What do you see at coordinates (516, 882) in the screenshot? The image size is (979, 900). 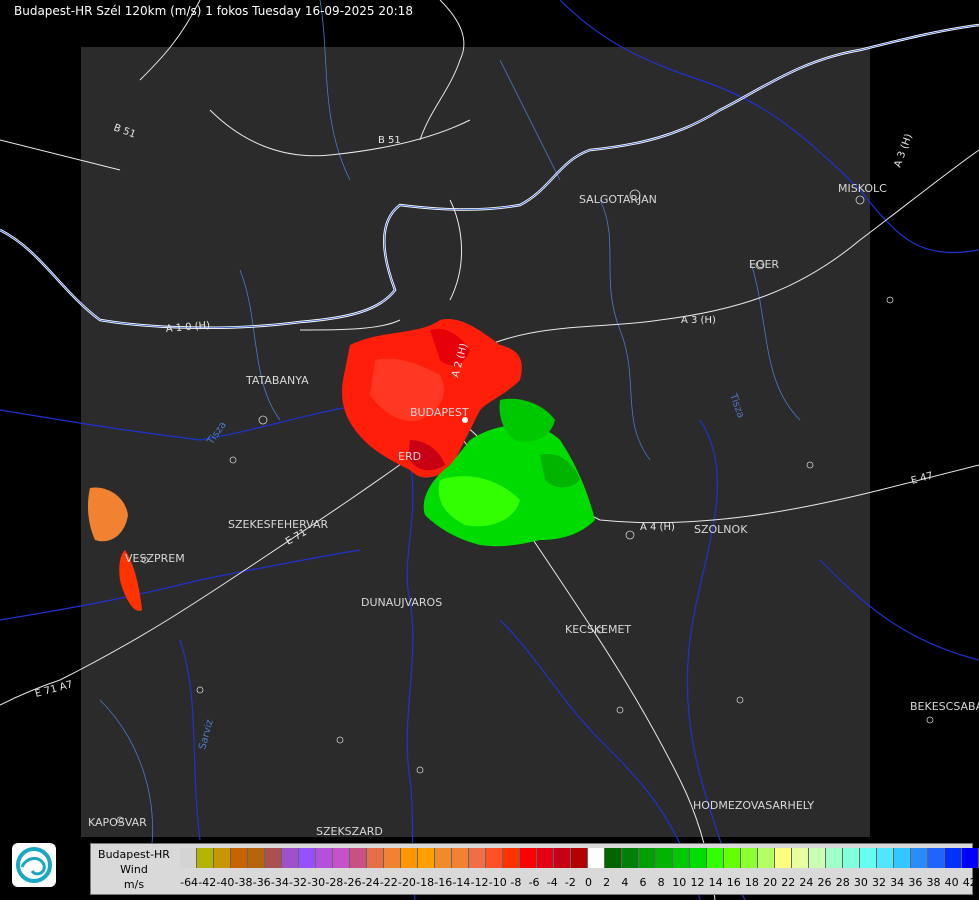 I see `legend-tick: -8` at bounding box center [516, 882].